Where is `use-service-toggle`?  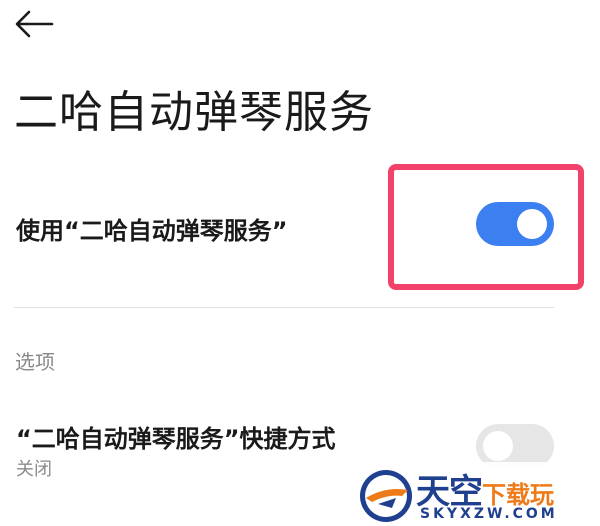
use-service-toggle is located at coordinates (515, 224).